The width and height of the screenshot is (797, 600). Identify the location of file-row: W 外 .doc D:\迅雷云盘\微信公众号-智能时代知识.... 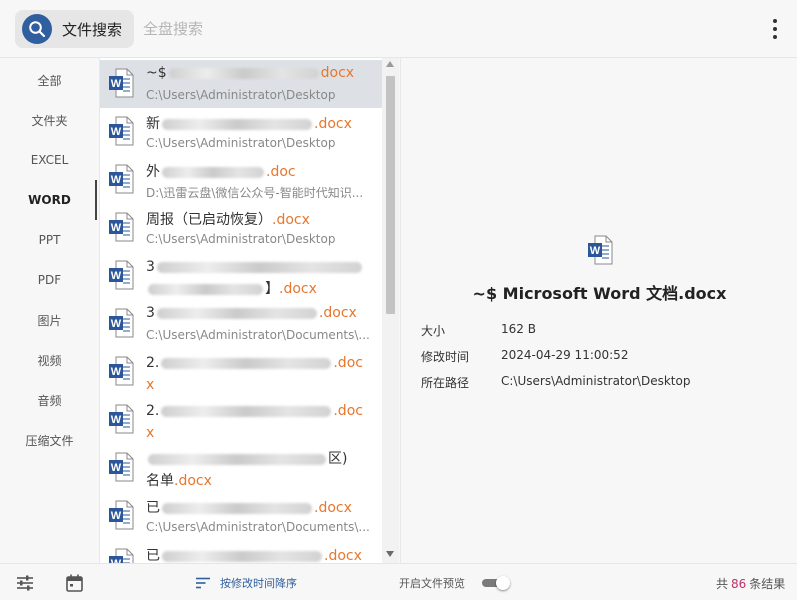
(241, 180).